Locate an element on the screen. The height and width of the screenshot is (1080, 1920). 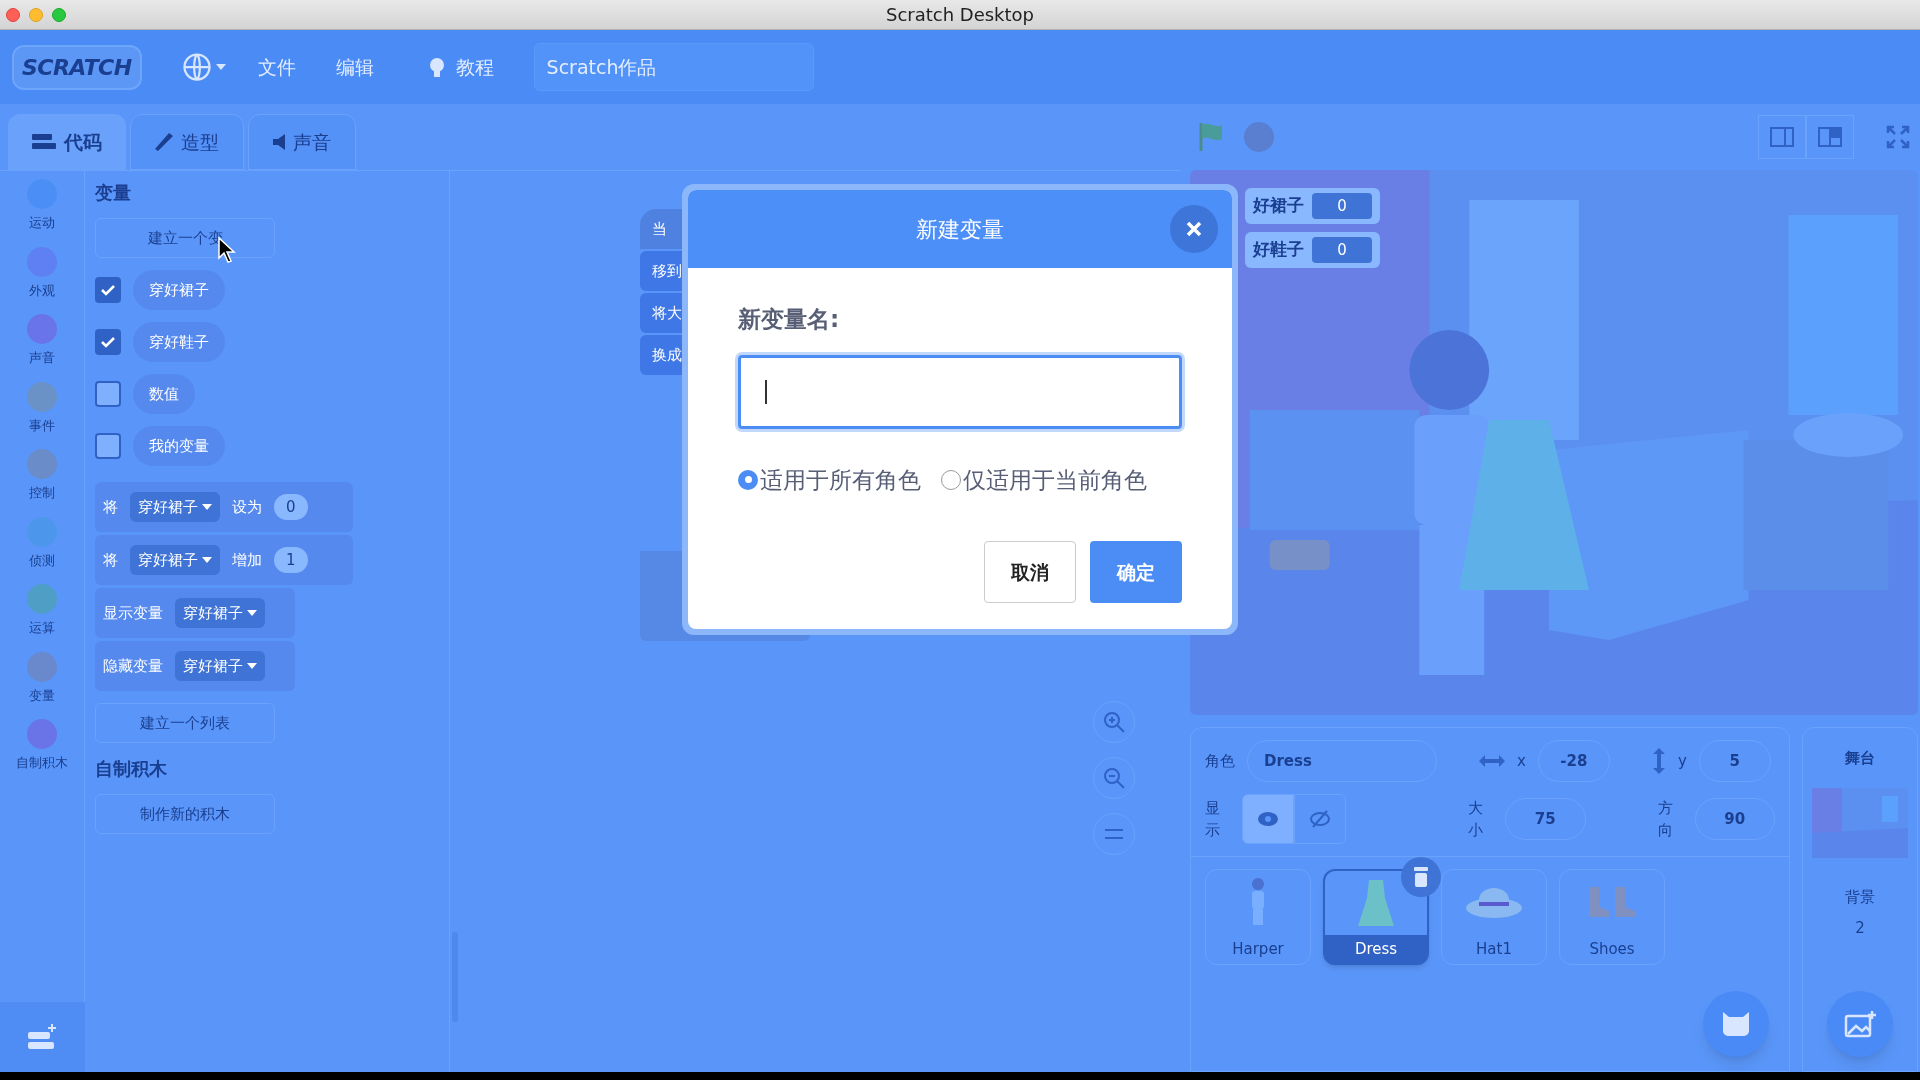
code-block: 显示变量 穿好裙子 is located at coordinates (195, 613).